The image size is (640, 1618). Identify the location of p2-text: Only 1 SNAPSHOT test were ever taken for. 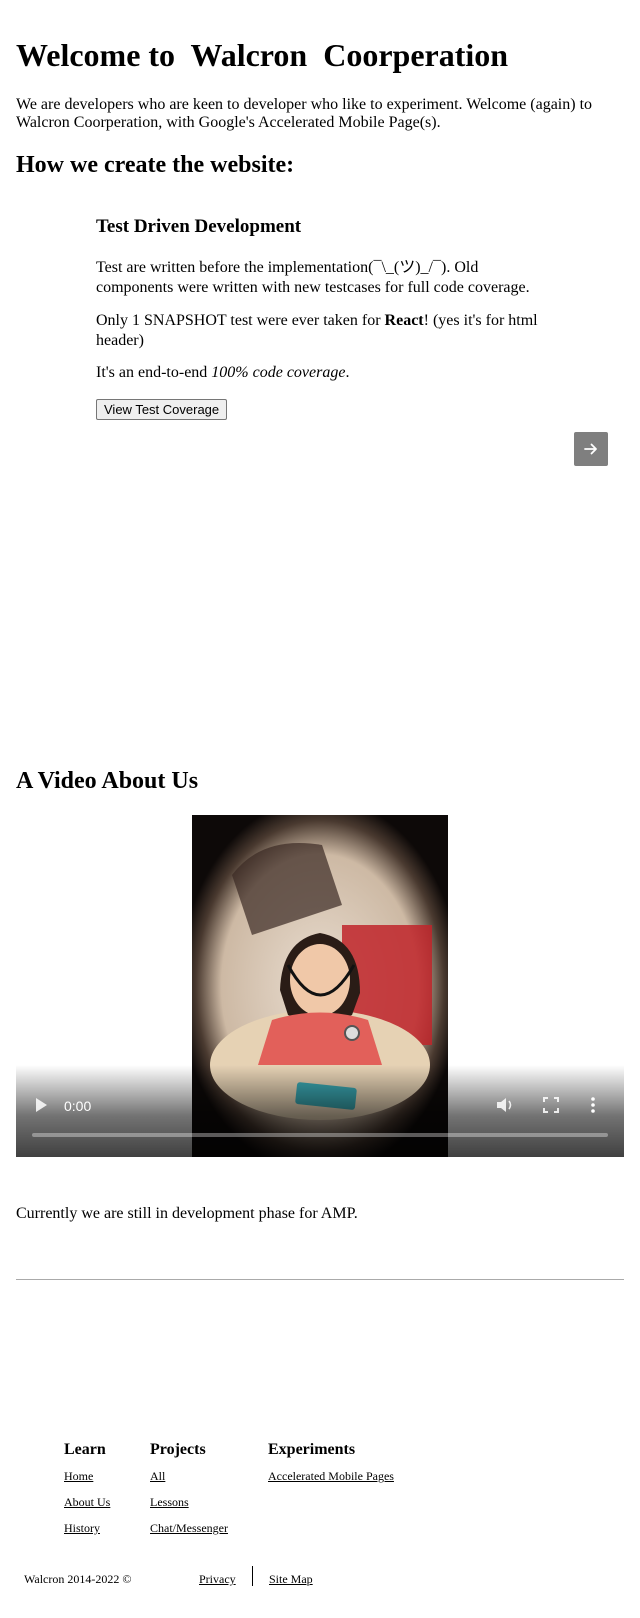
(240, 320).